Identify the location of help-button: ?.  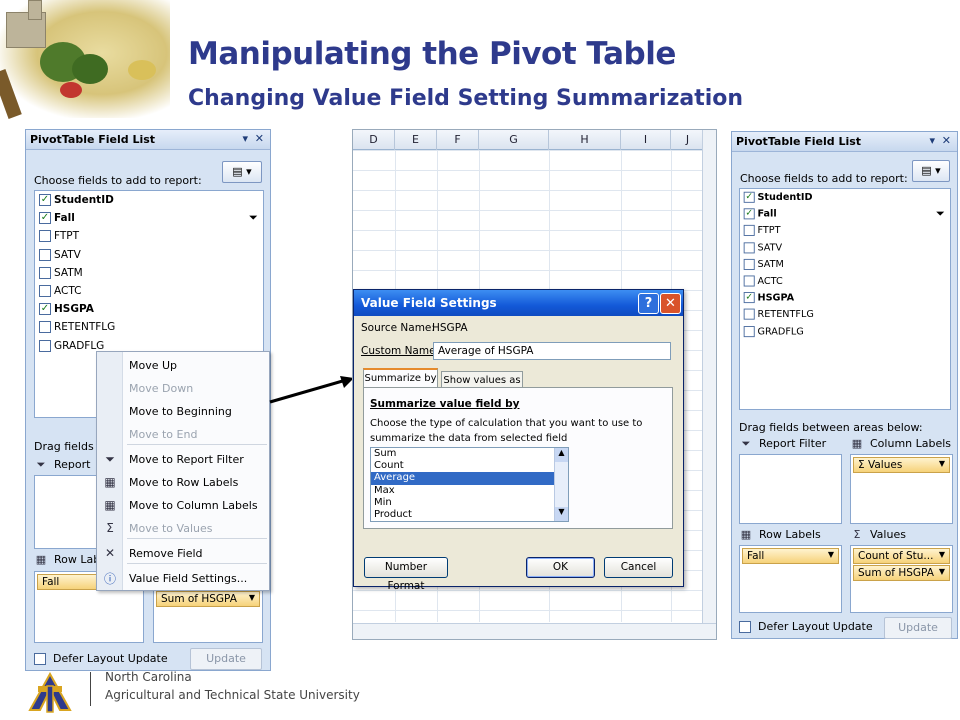
(648, 303).